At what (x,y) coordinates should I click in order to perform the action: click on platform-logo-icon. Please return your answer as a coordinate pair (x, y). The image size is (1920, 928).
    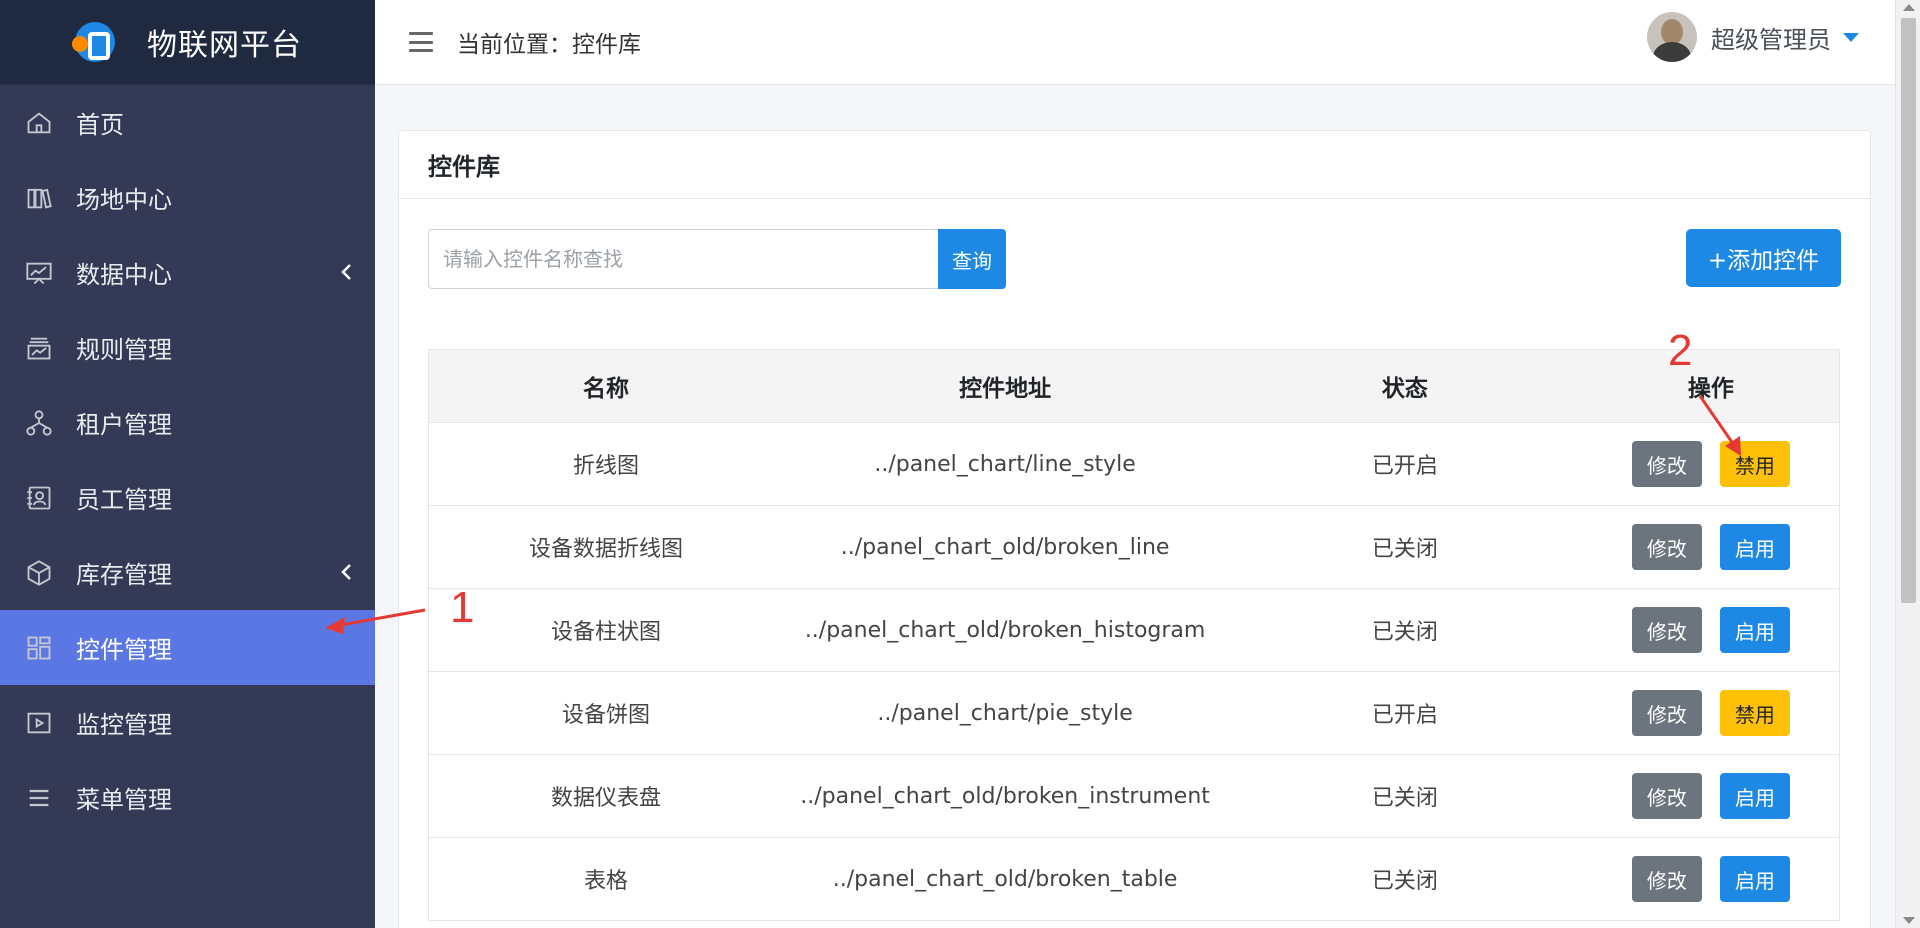
    Looking at the image, I should click on (93, 42).